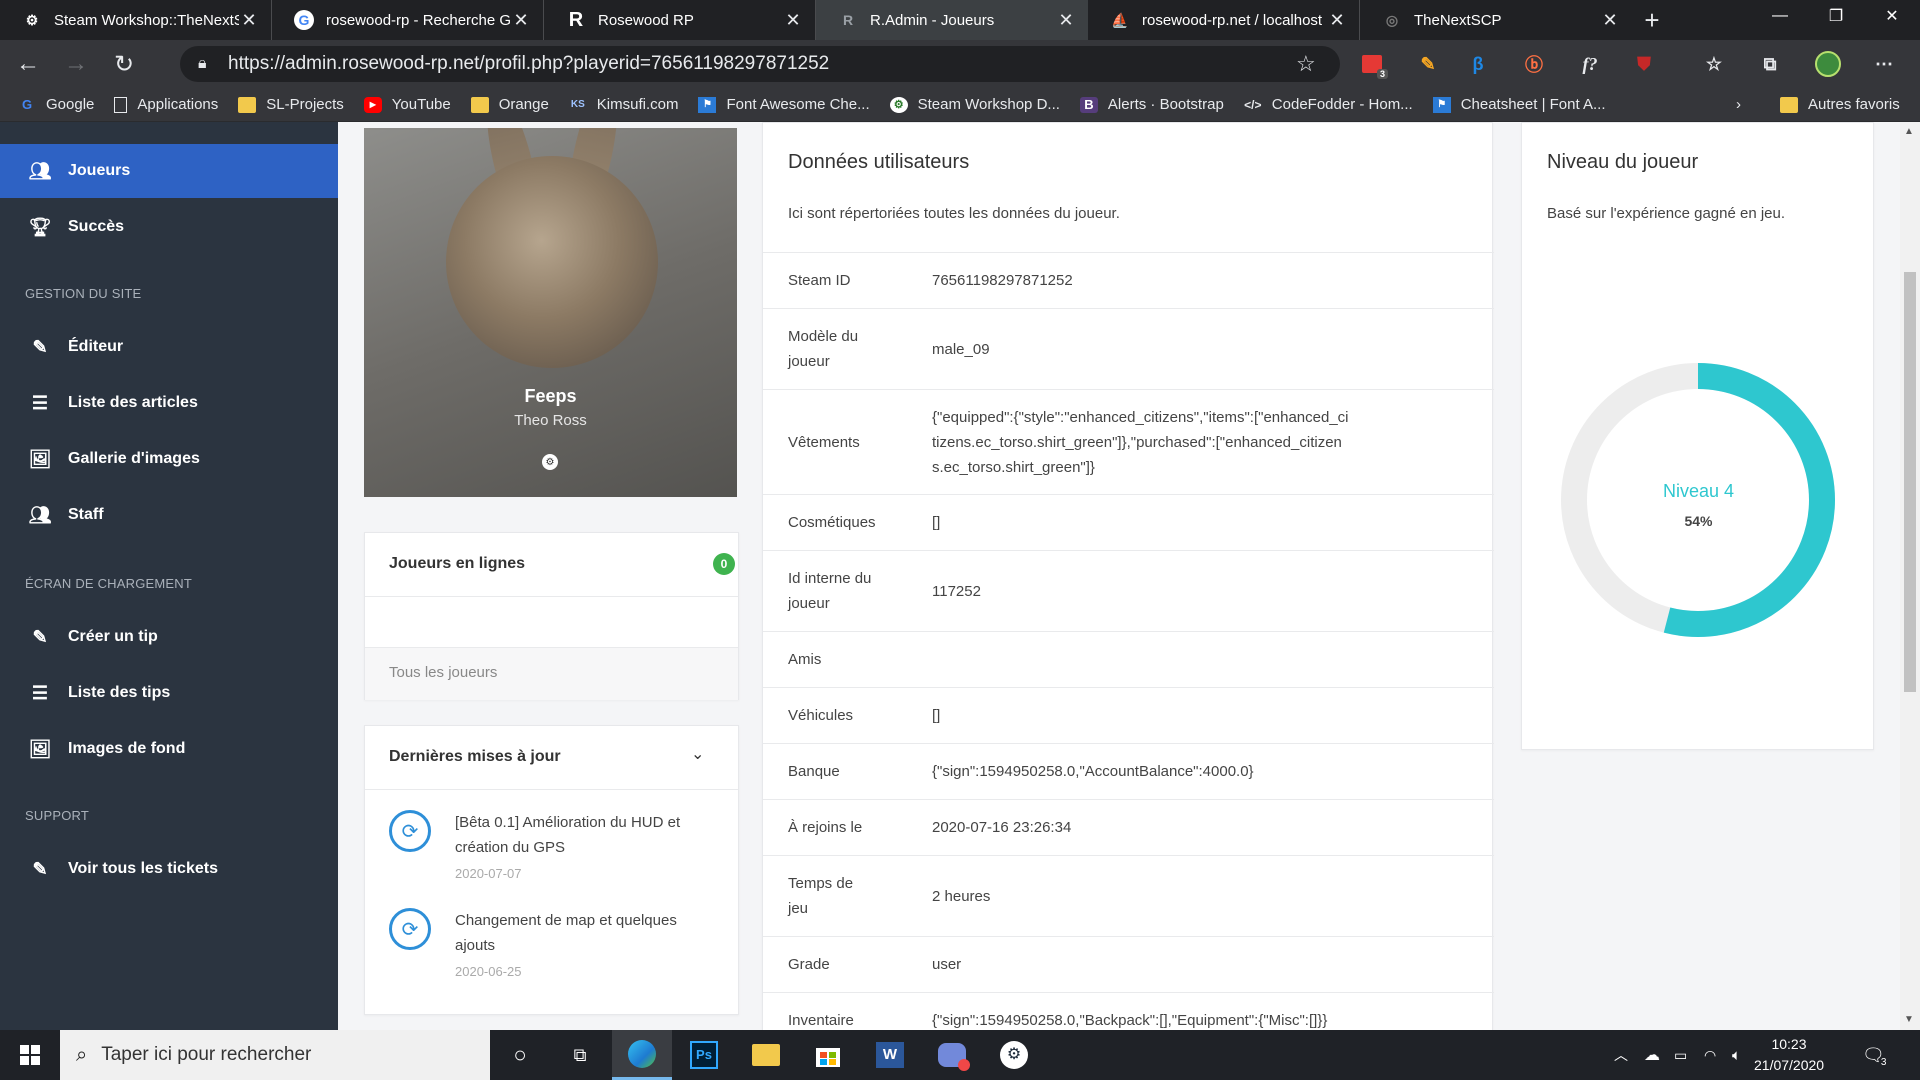 This screenshot has height=1080, width=1920. Describe the element at coordinates (1652, 1055) in the screenshot. I see `onedrive-icon: ☁` at that location.